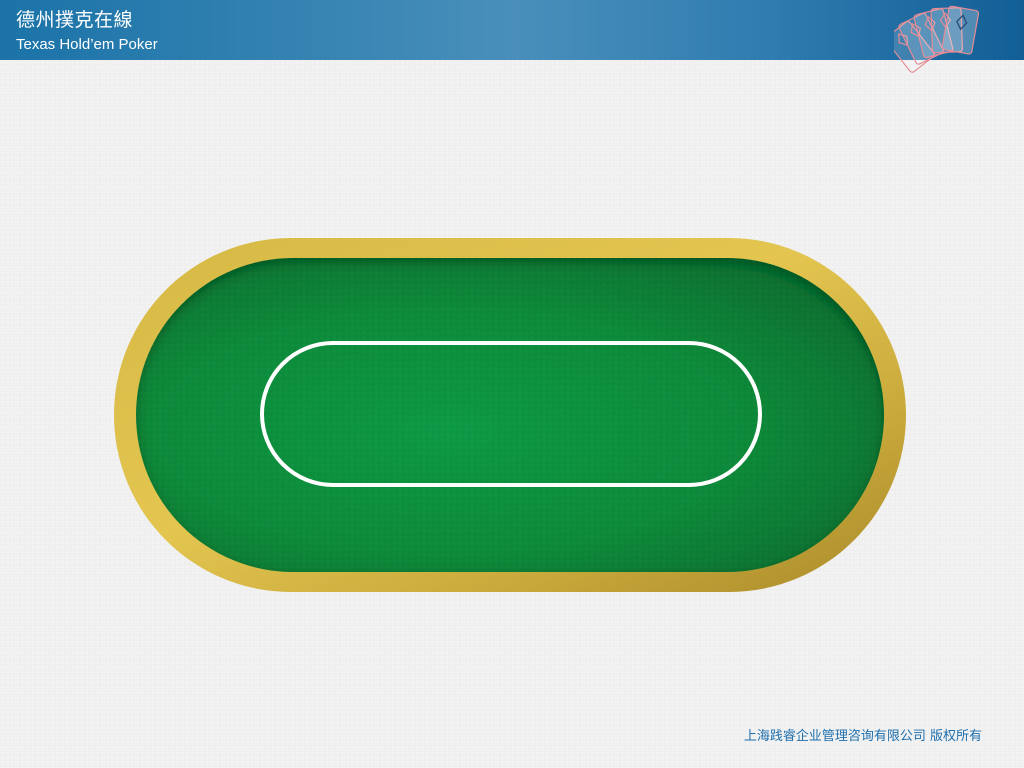  What do you see at coordinates (862, 736) in the screenshot?
I see `copyright-footer: 上海践睿企业管理咨询有限公司 版权所有` at bounding box center [862, 736].